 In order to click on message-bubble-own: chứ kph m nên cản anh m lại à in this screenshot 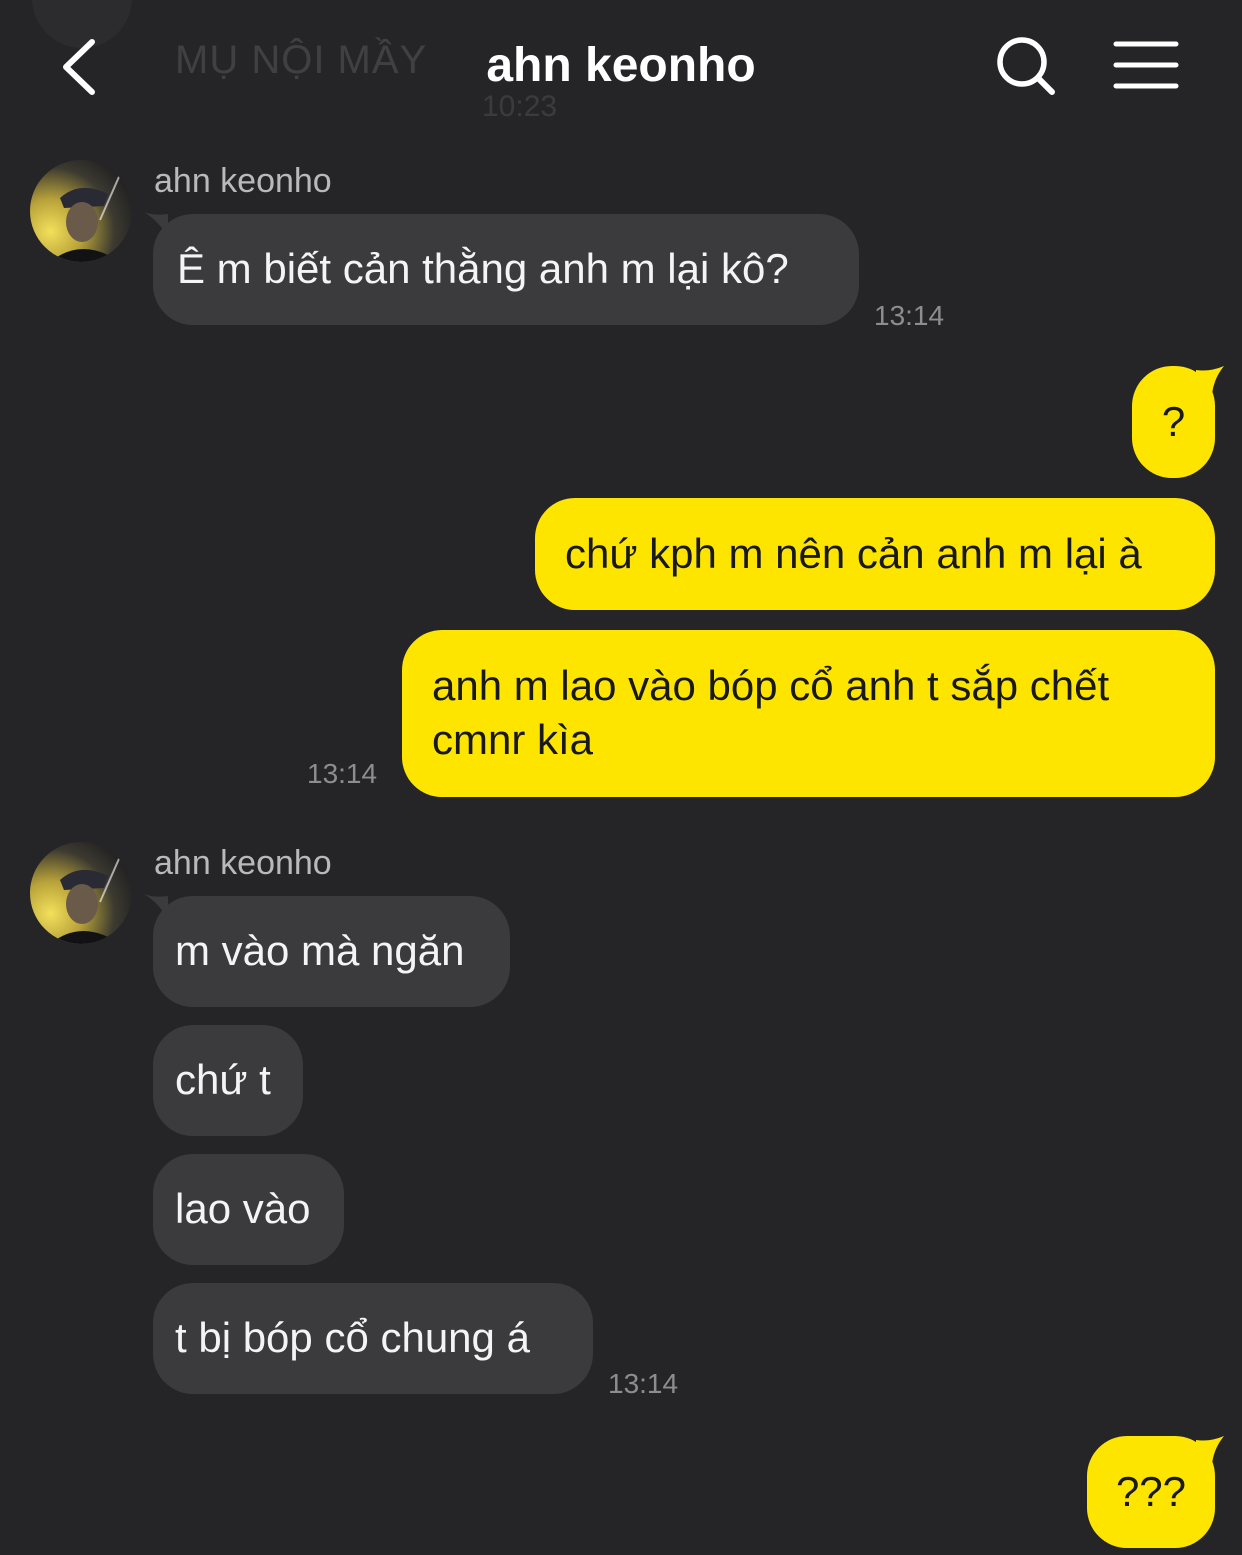, I will do `click(875, 554)`.